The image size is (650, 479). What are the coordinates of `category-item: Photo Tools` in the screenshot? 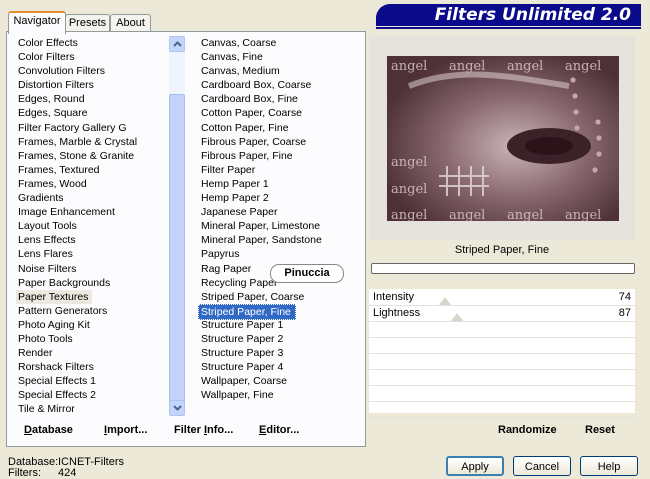 It's located at (91, 339).